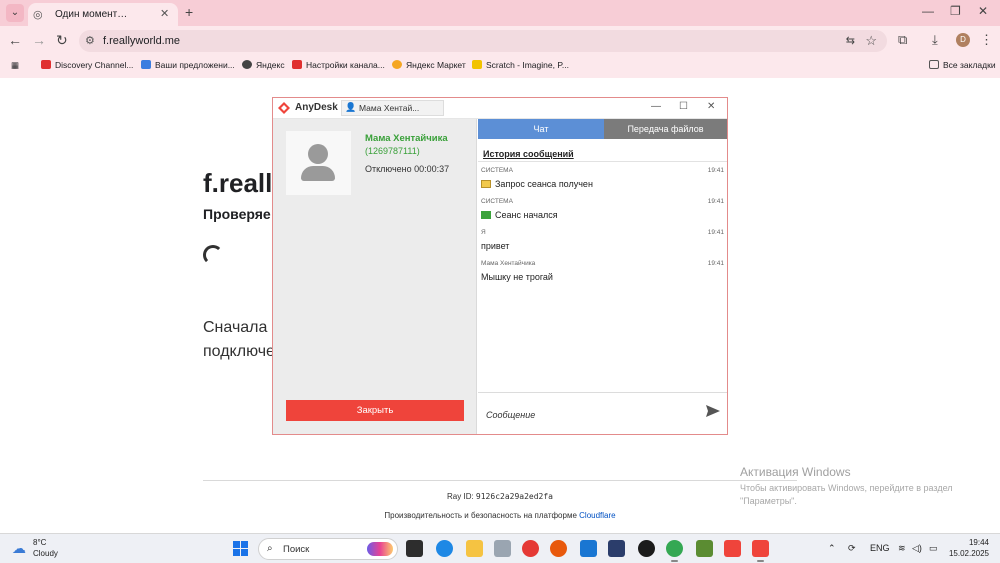  I want to click on outlook-icon, so click(588, 548).